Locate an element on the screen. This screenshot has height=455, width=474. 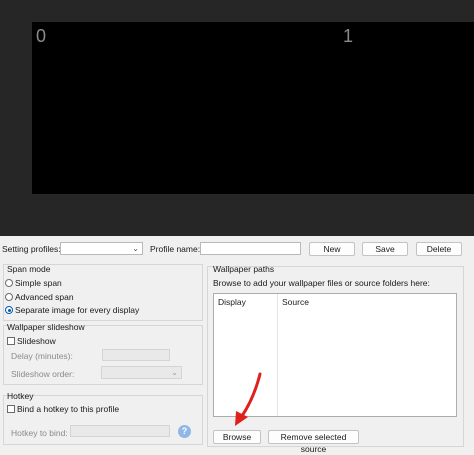
display-label-1: 1 is located at coordinates (348, 36).